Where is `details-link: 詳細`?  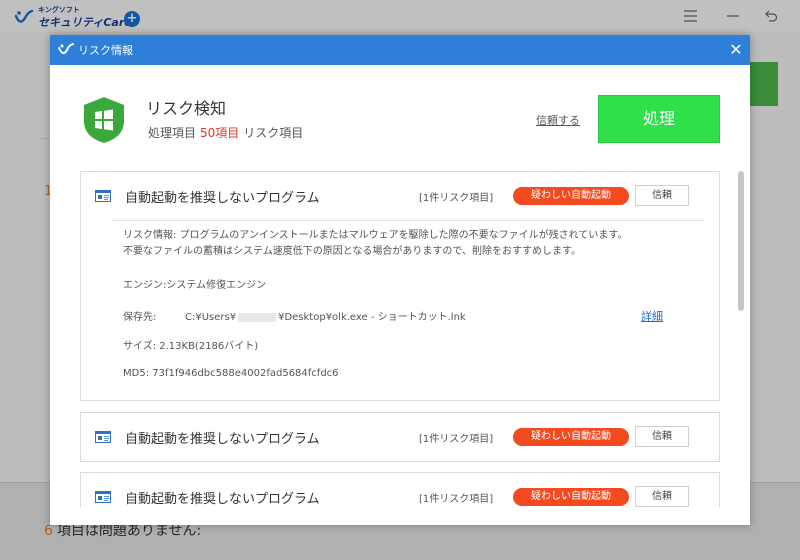 details-link: 詳細 is located at coordinates (652, 316).